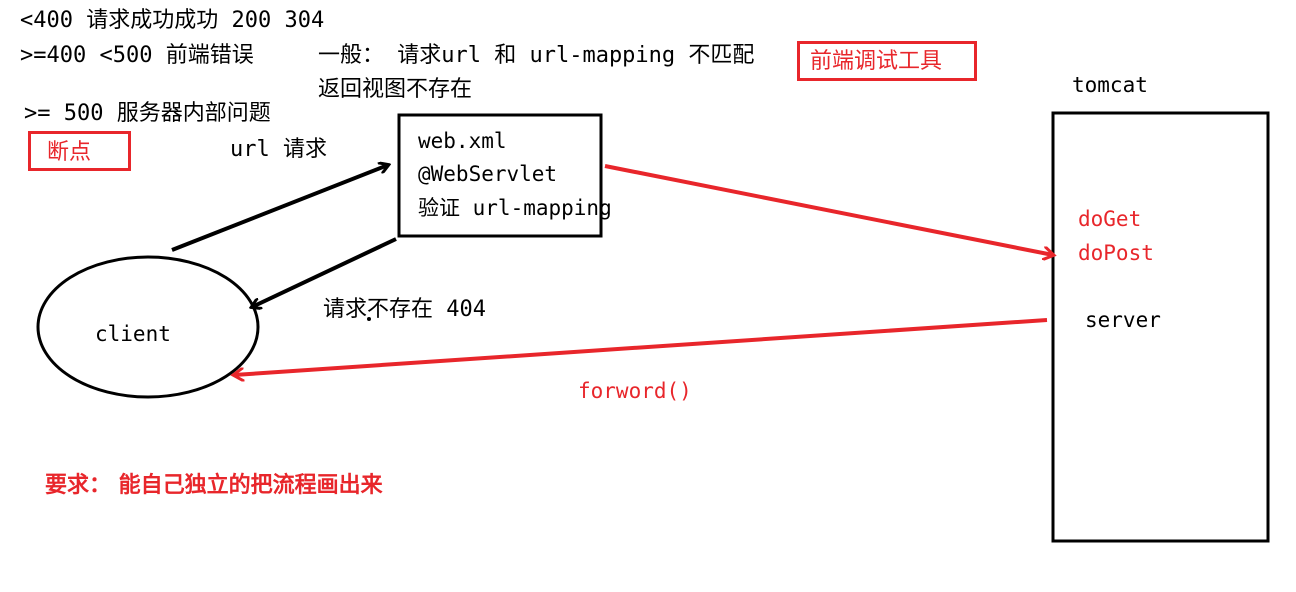 The image size is (1296, 592). What do you see at coordinates (395, 89) in the screenshot?
I see `status-note-reason-view: 返回视图不存在` at bounding box center [395, 89].